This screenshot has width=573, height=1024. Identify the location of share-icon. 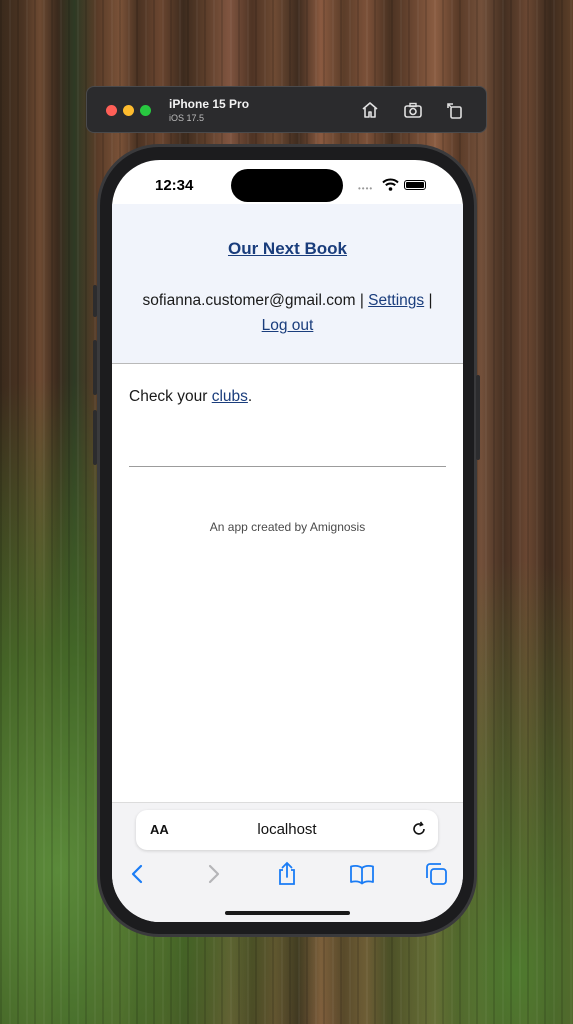
(287, 874).